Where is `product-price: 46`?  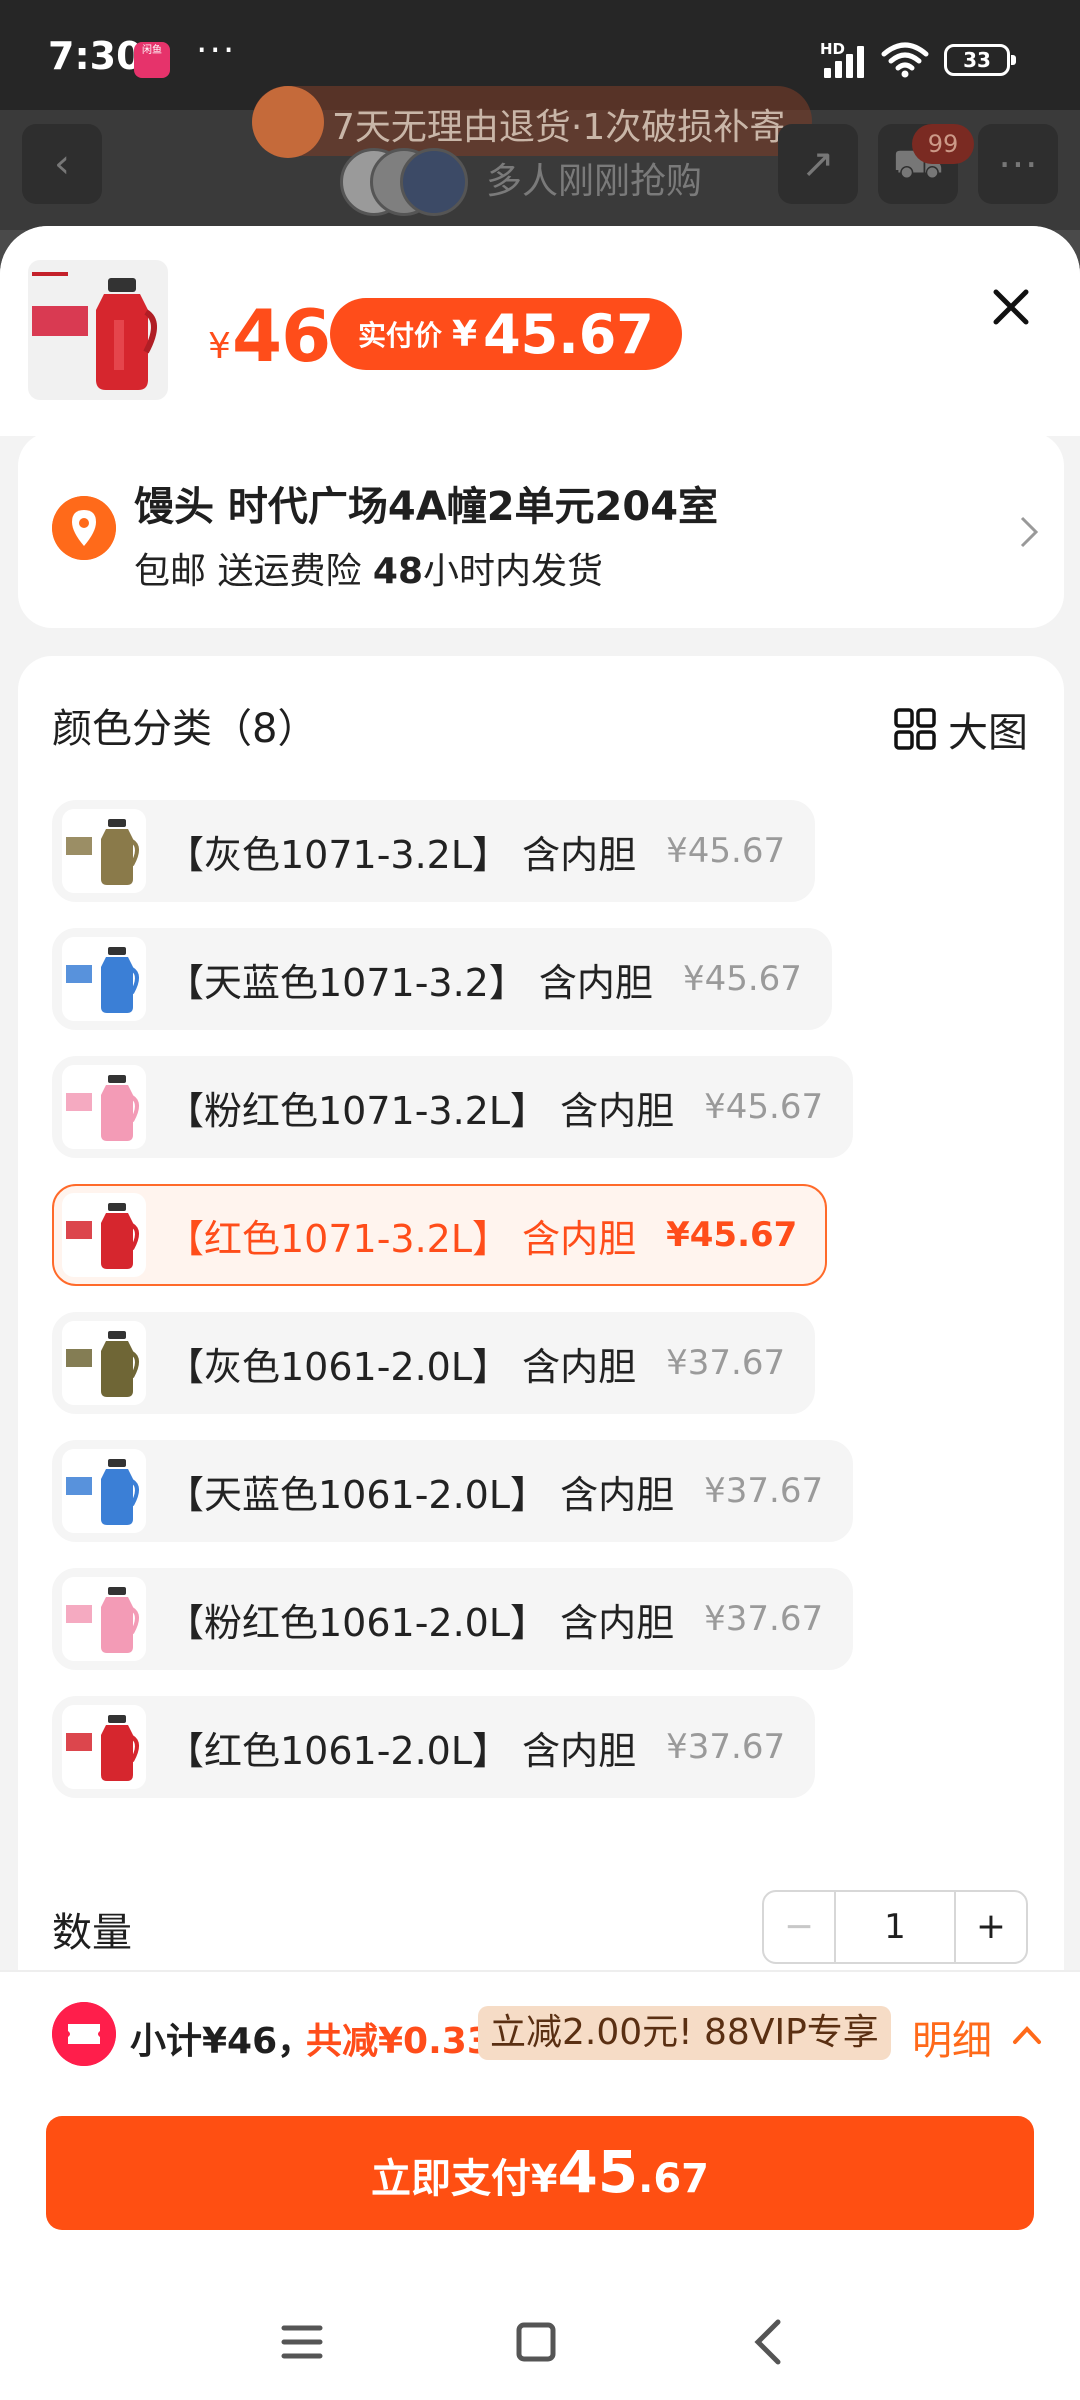 product-price: 46 is located at coordinates (281, 336).